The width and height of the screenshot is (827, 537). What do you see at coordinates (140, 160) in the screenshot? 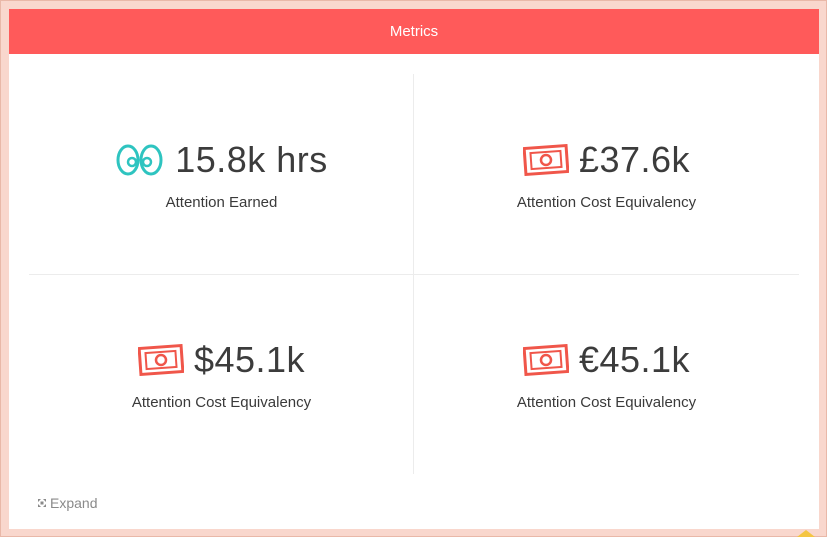
I see `eyes-icon` at bounding box center [140, 160].